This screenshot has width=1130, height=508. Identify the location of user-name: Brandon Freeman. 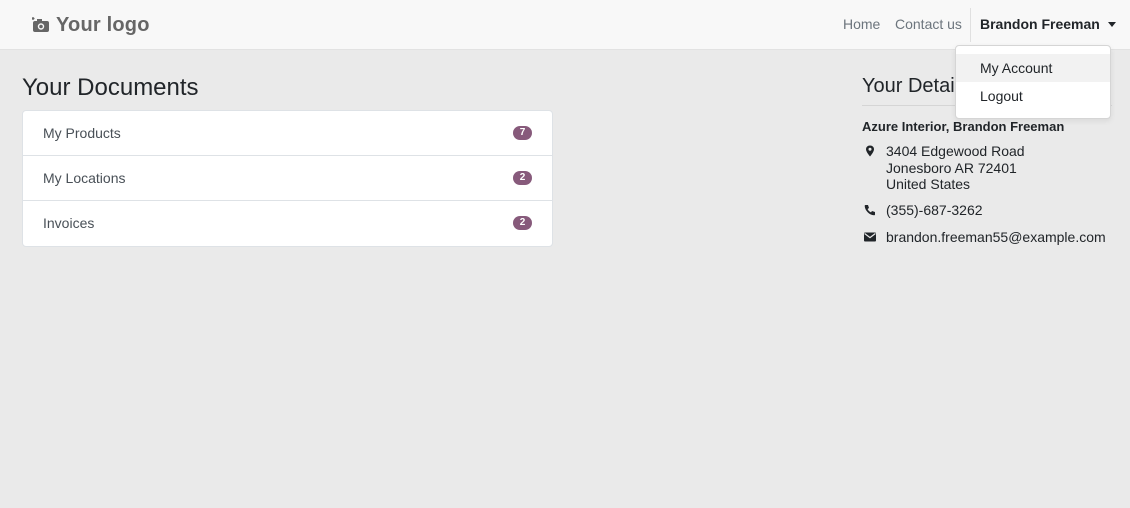
(1040, 24).